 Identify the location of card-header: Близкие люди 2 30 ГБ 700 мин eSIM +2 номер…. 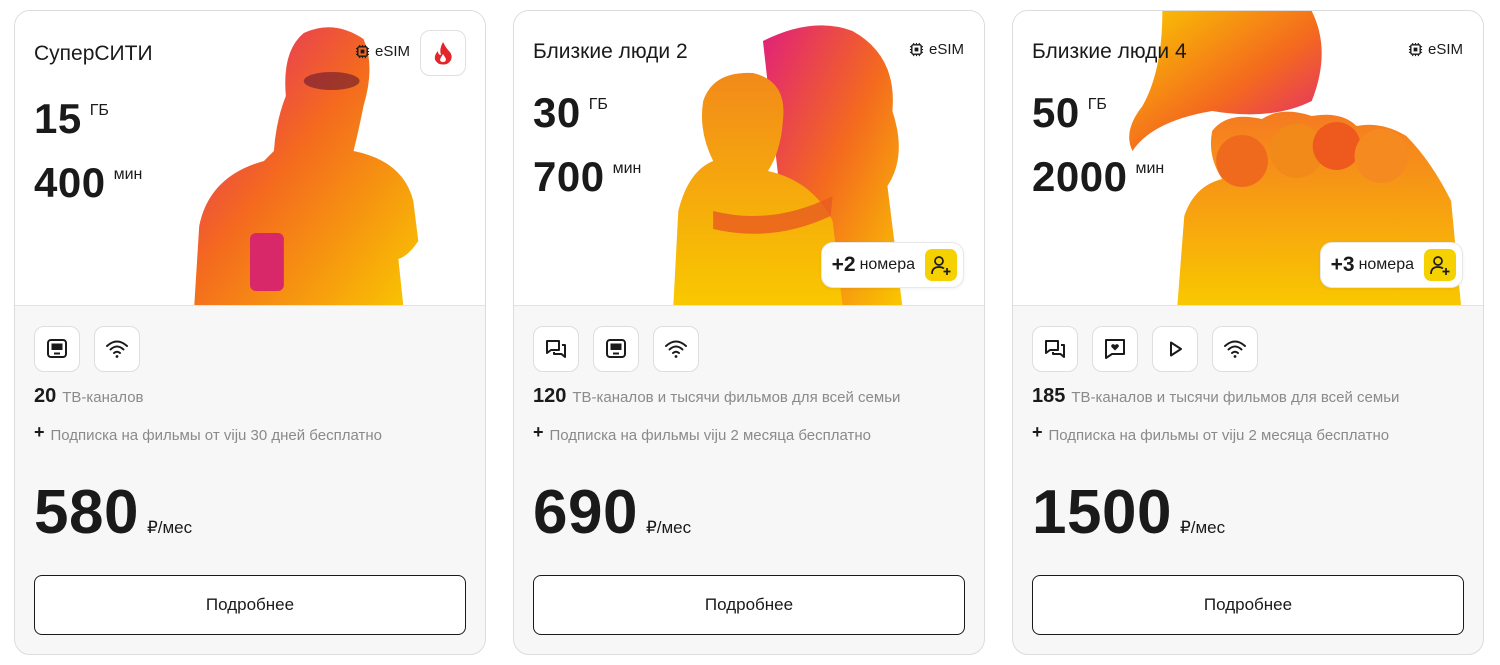
(749, 158).